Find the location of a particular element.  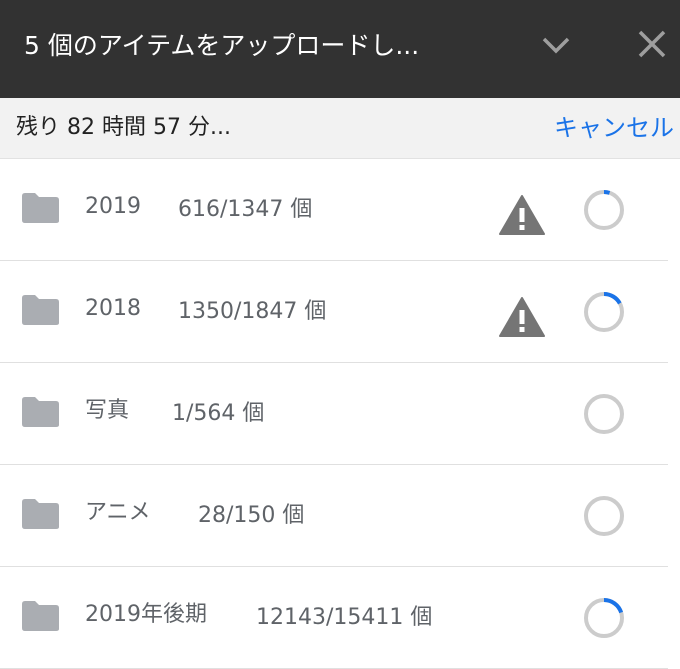

item-count: 1350/1847 個 is located at coordinates (252, 311).